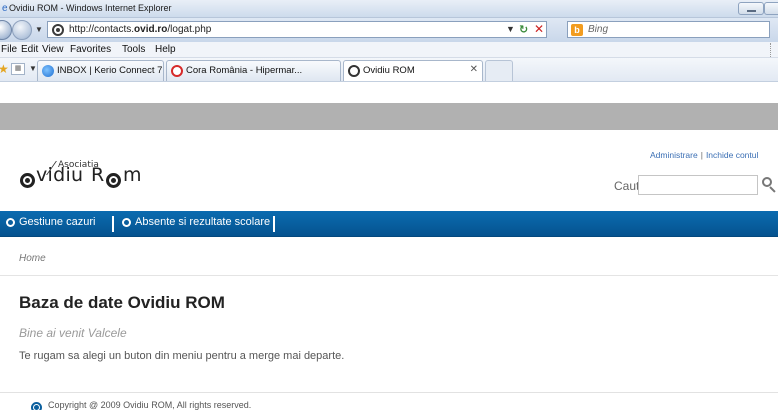 Image resolution: width=778 pixels, height=410 pixels. What do you see at coordinates (98, 175) in the screenshot?
I see `logo-text-r: R` at bounding box center [98, 175].